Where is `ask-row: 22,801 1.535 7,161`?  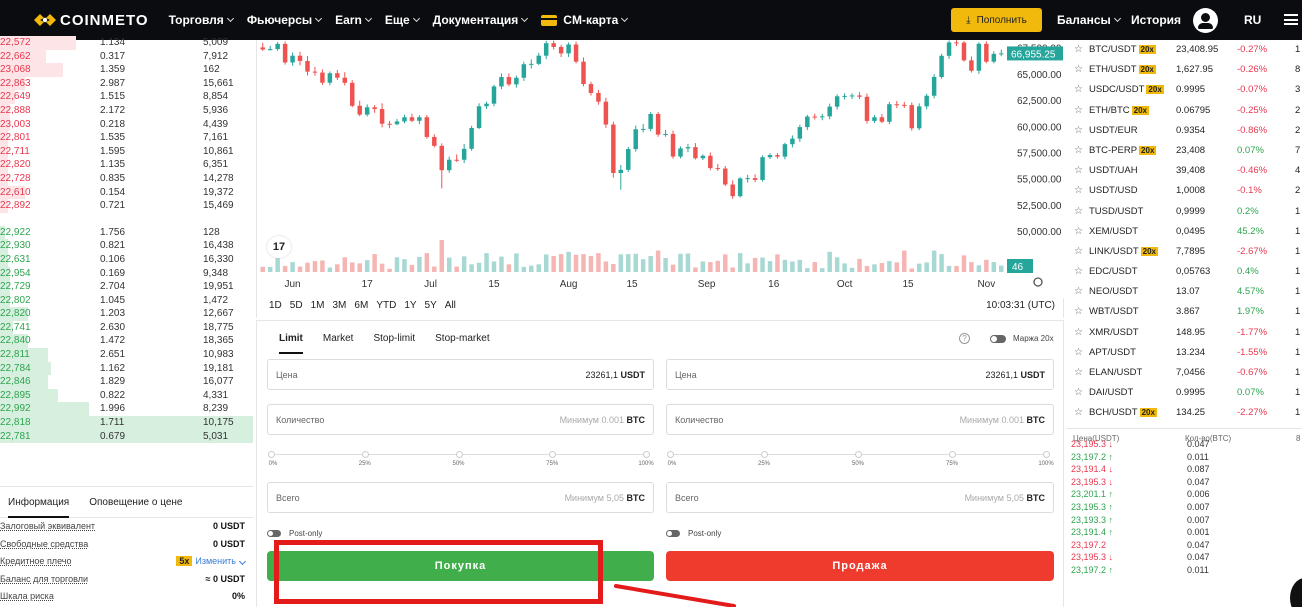 ask-row: 22,801 1.535 7,161 is located at coordinates (126, 138).